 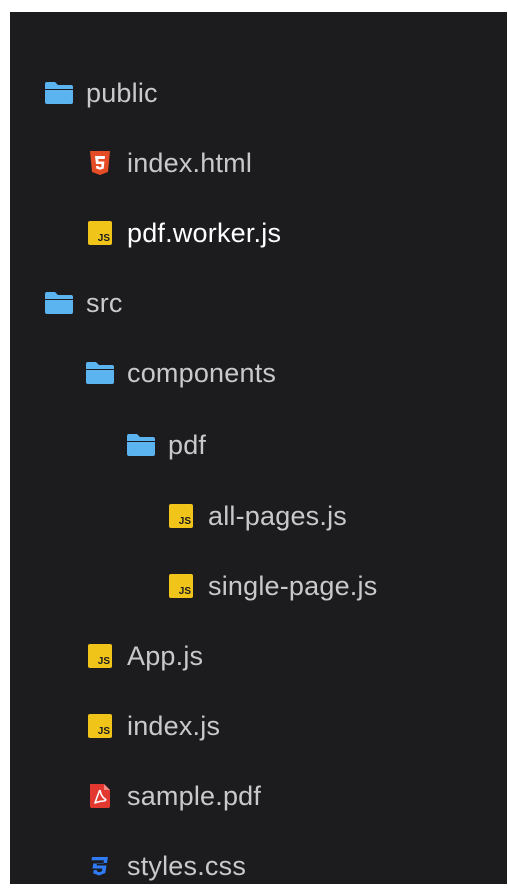 What do you see at coordinates (187, 865) in the screenshot?
I see `tree-item-label: styles.css` at bounding box center [187, 865].